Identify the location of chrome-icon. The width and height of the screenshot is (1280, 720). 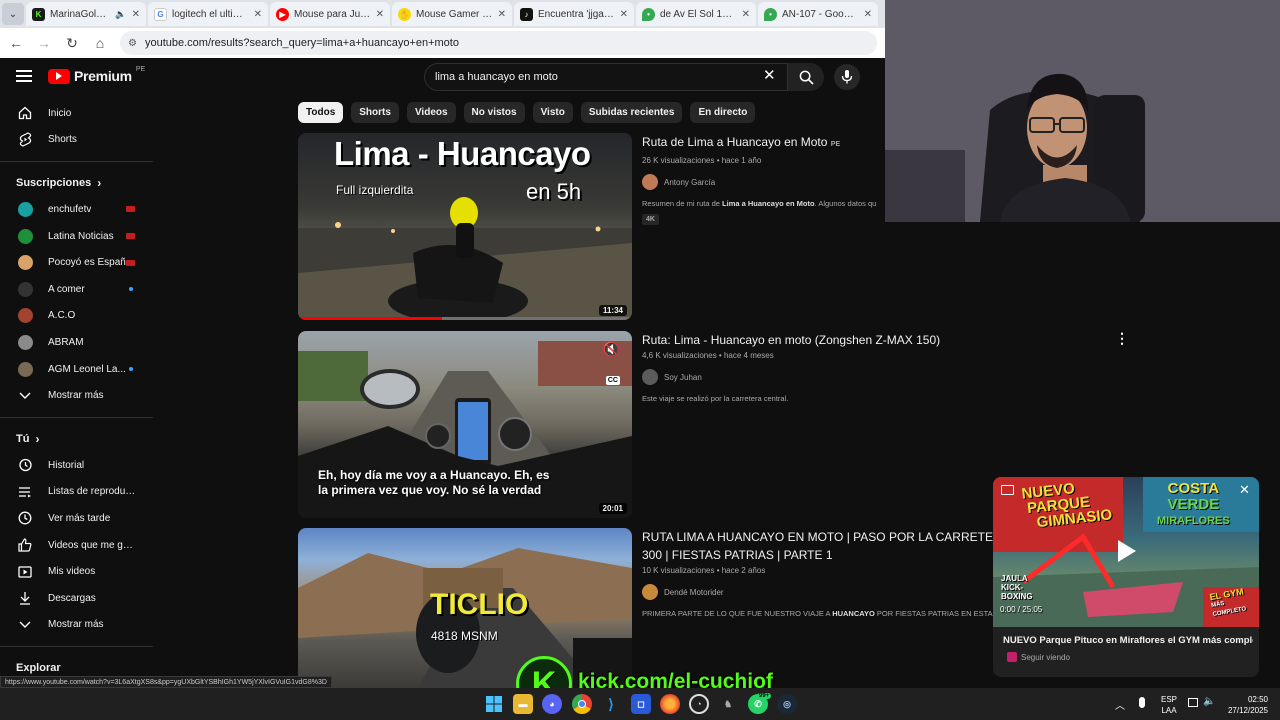
(582, 704).